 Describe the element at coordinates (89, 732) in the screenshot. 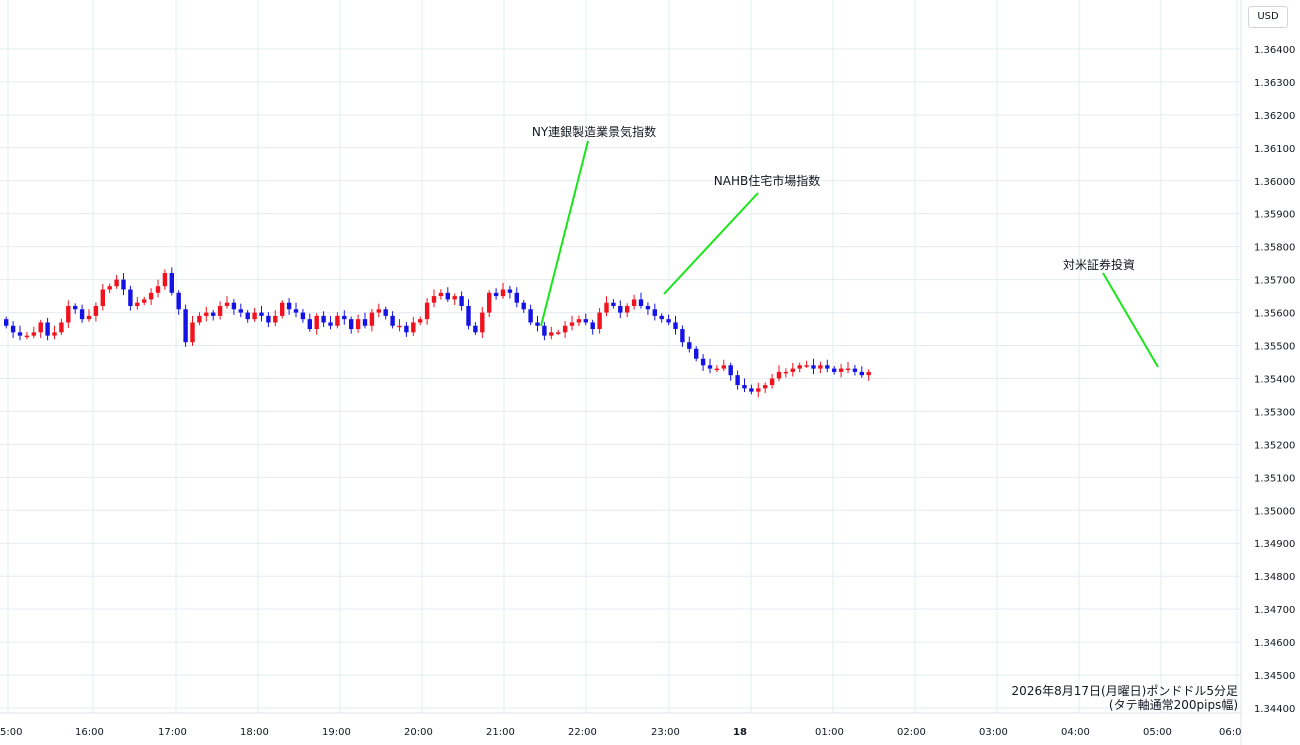

I see `x-tick-label: 16:00` at that location.